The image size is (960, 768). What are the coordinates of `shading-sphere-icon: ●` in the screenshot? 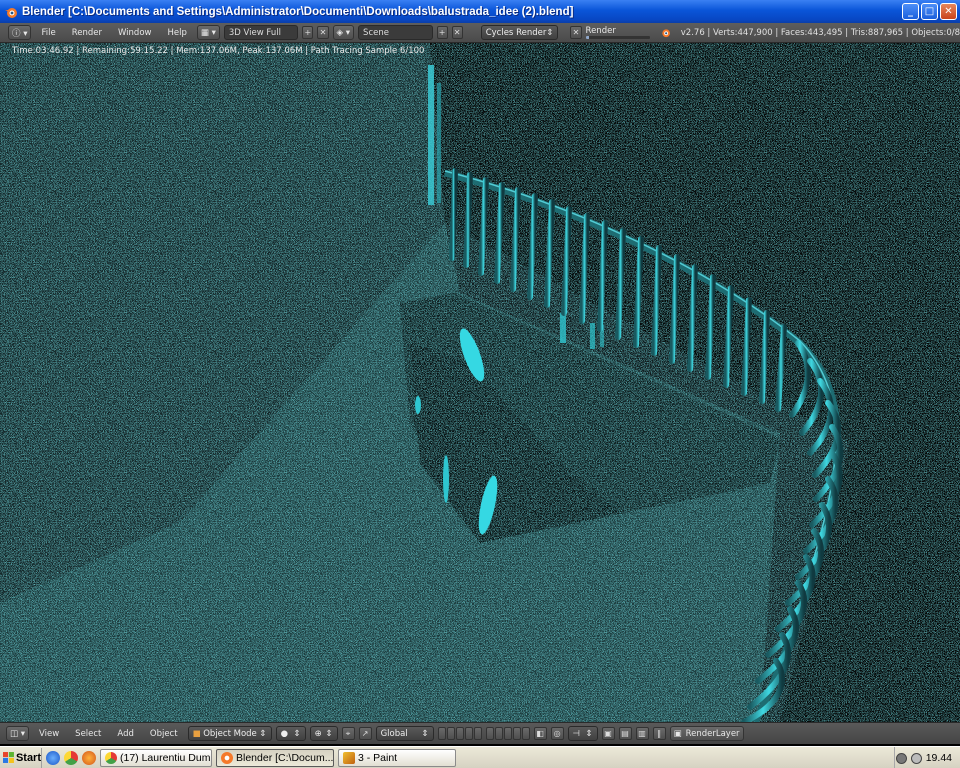 It's located at (284, 733).